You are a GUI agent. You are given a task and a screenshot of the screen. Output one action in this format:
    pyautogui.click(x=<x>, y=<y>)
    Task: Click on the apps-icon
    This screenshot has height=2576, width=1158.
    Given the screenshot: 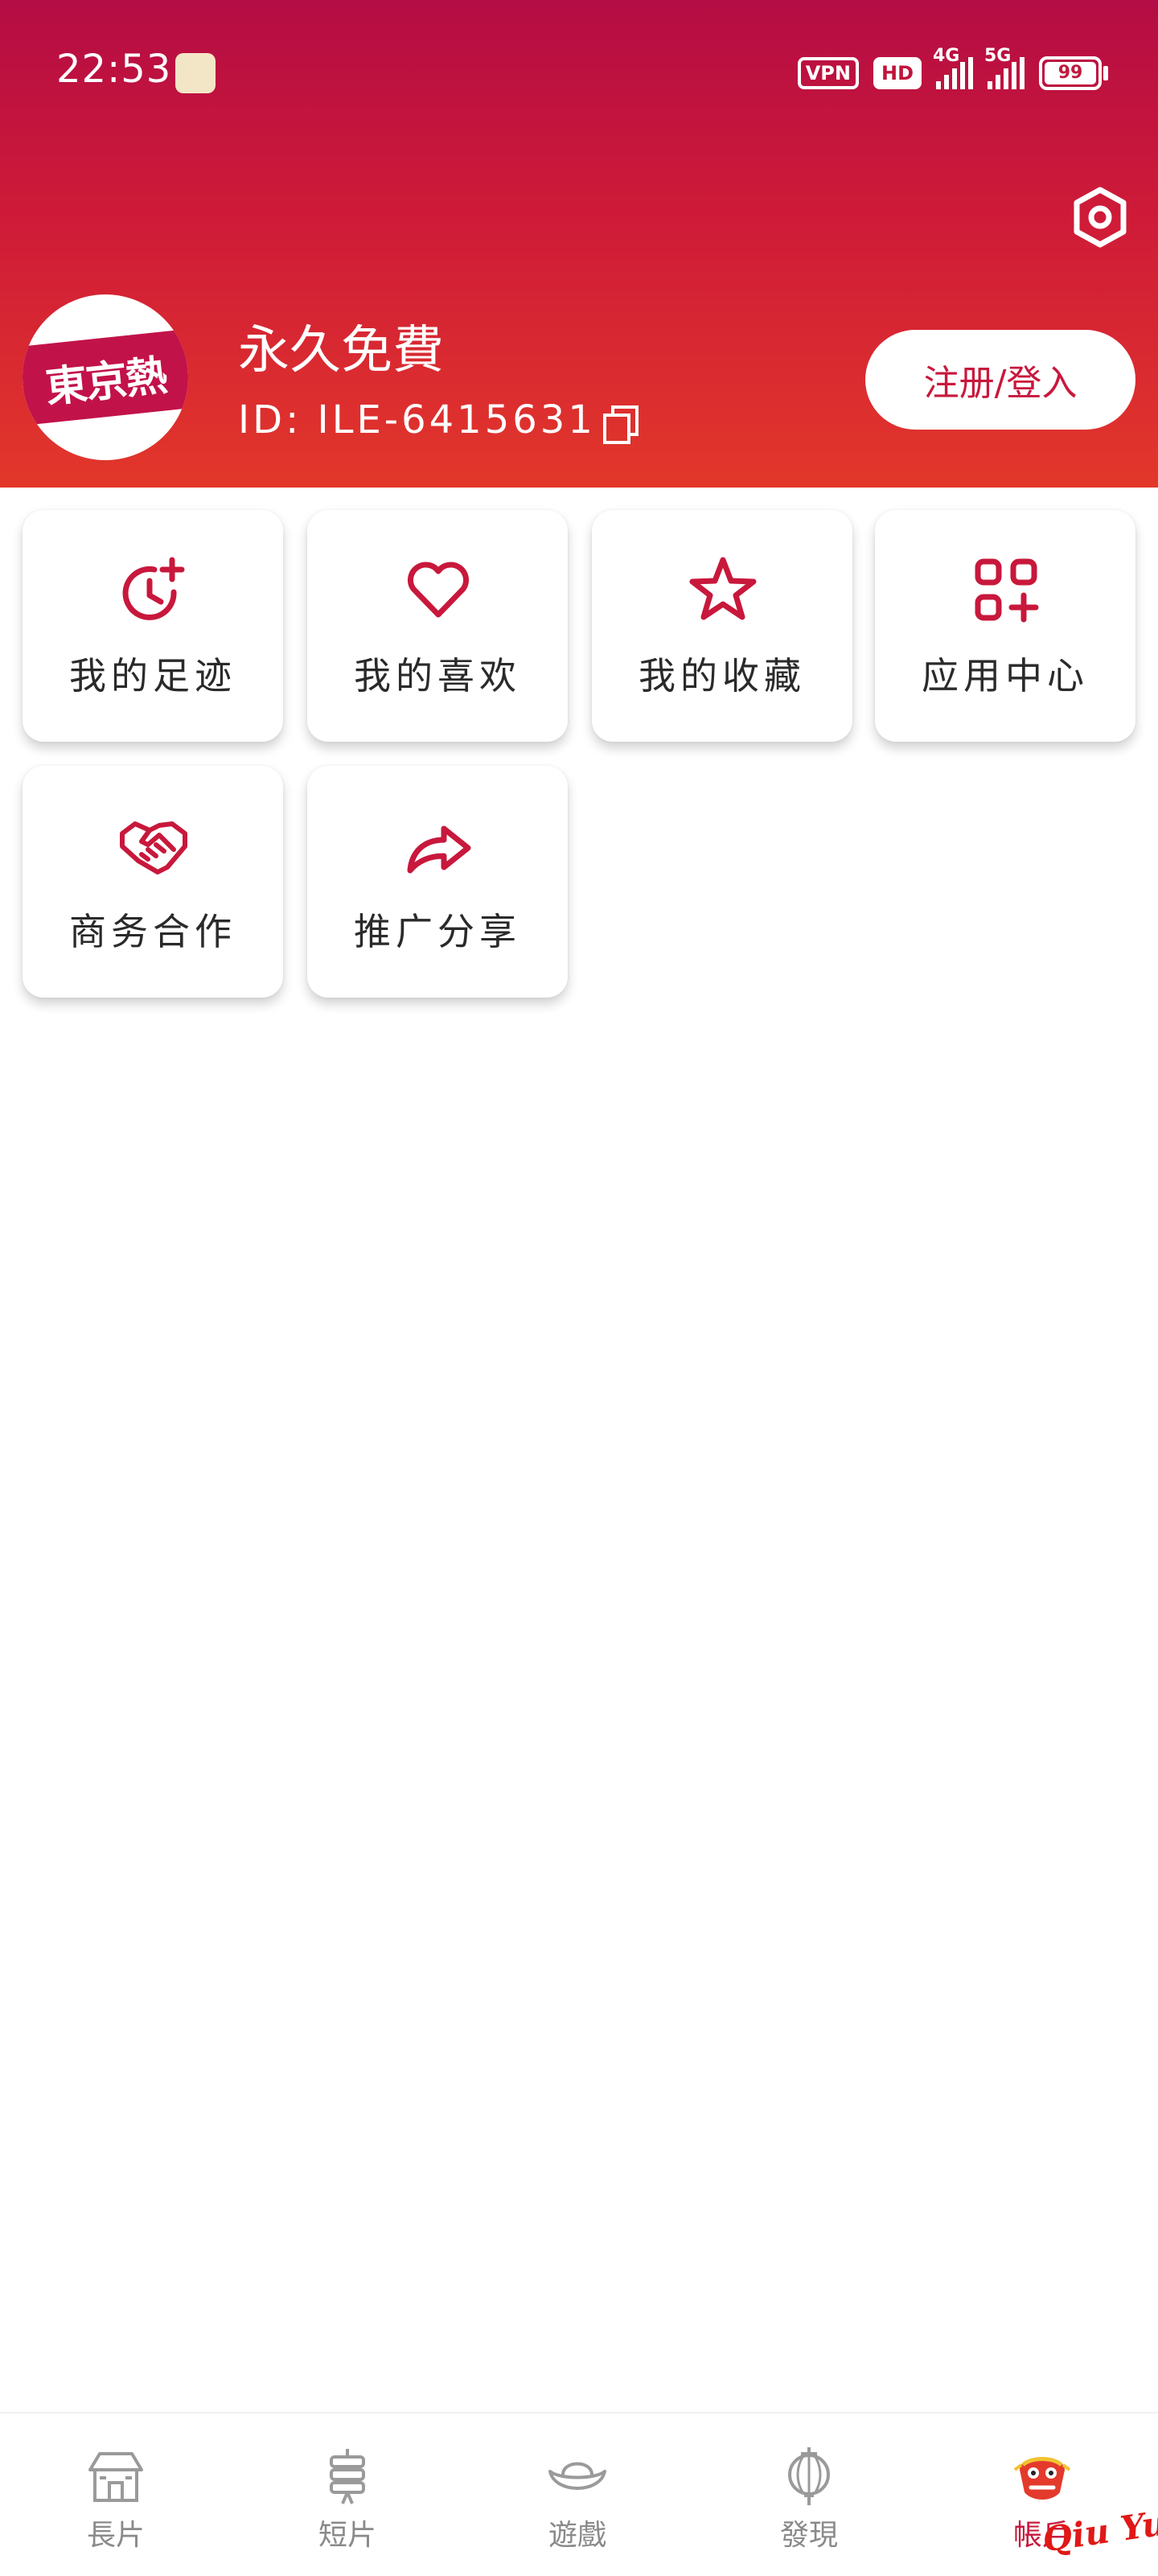 What is the action you would take?
    pyautogui.click(x=1007, y=590)
    